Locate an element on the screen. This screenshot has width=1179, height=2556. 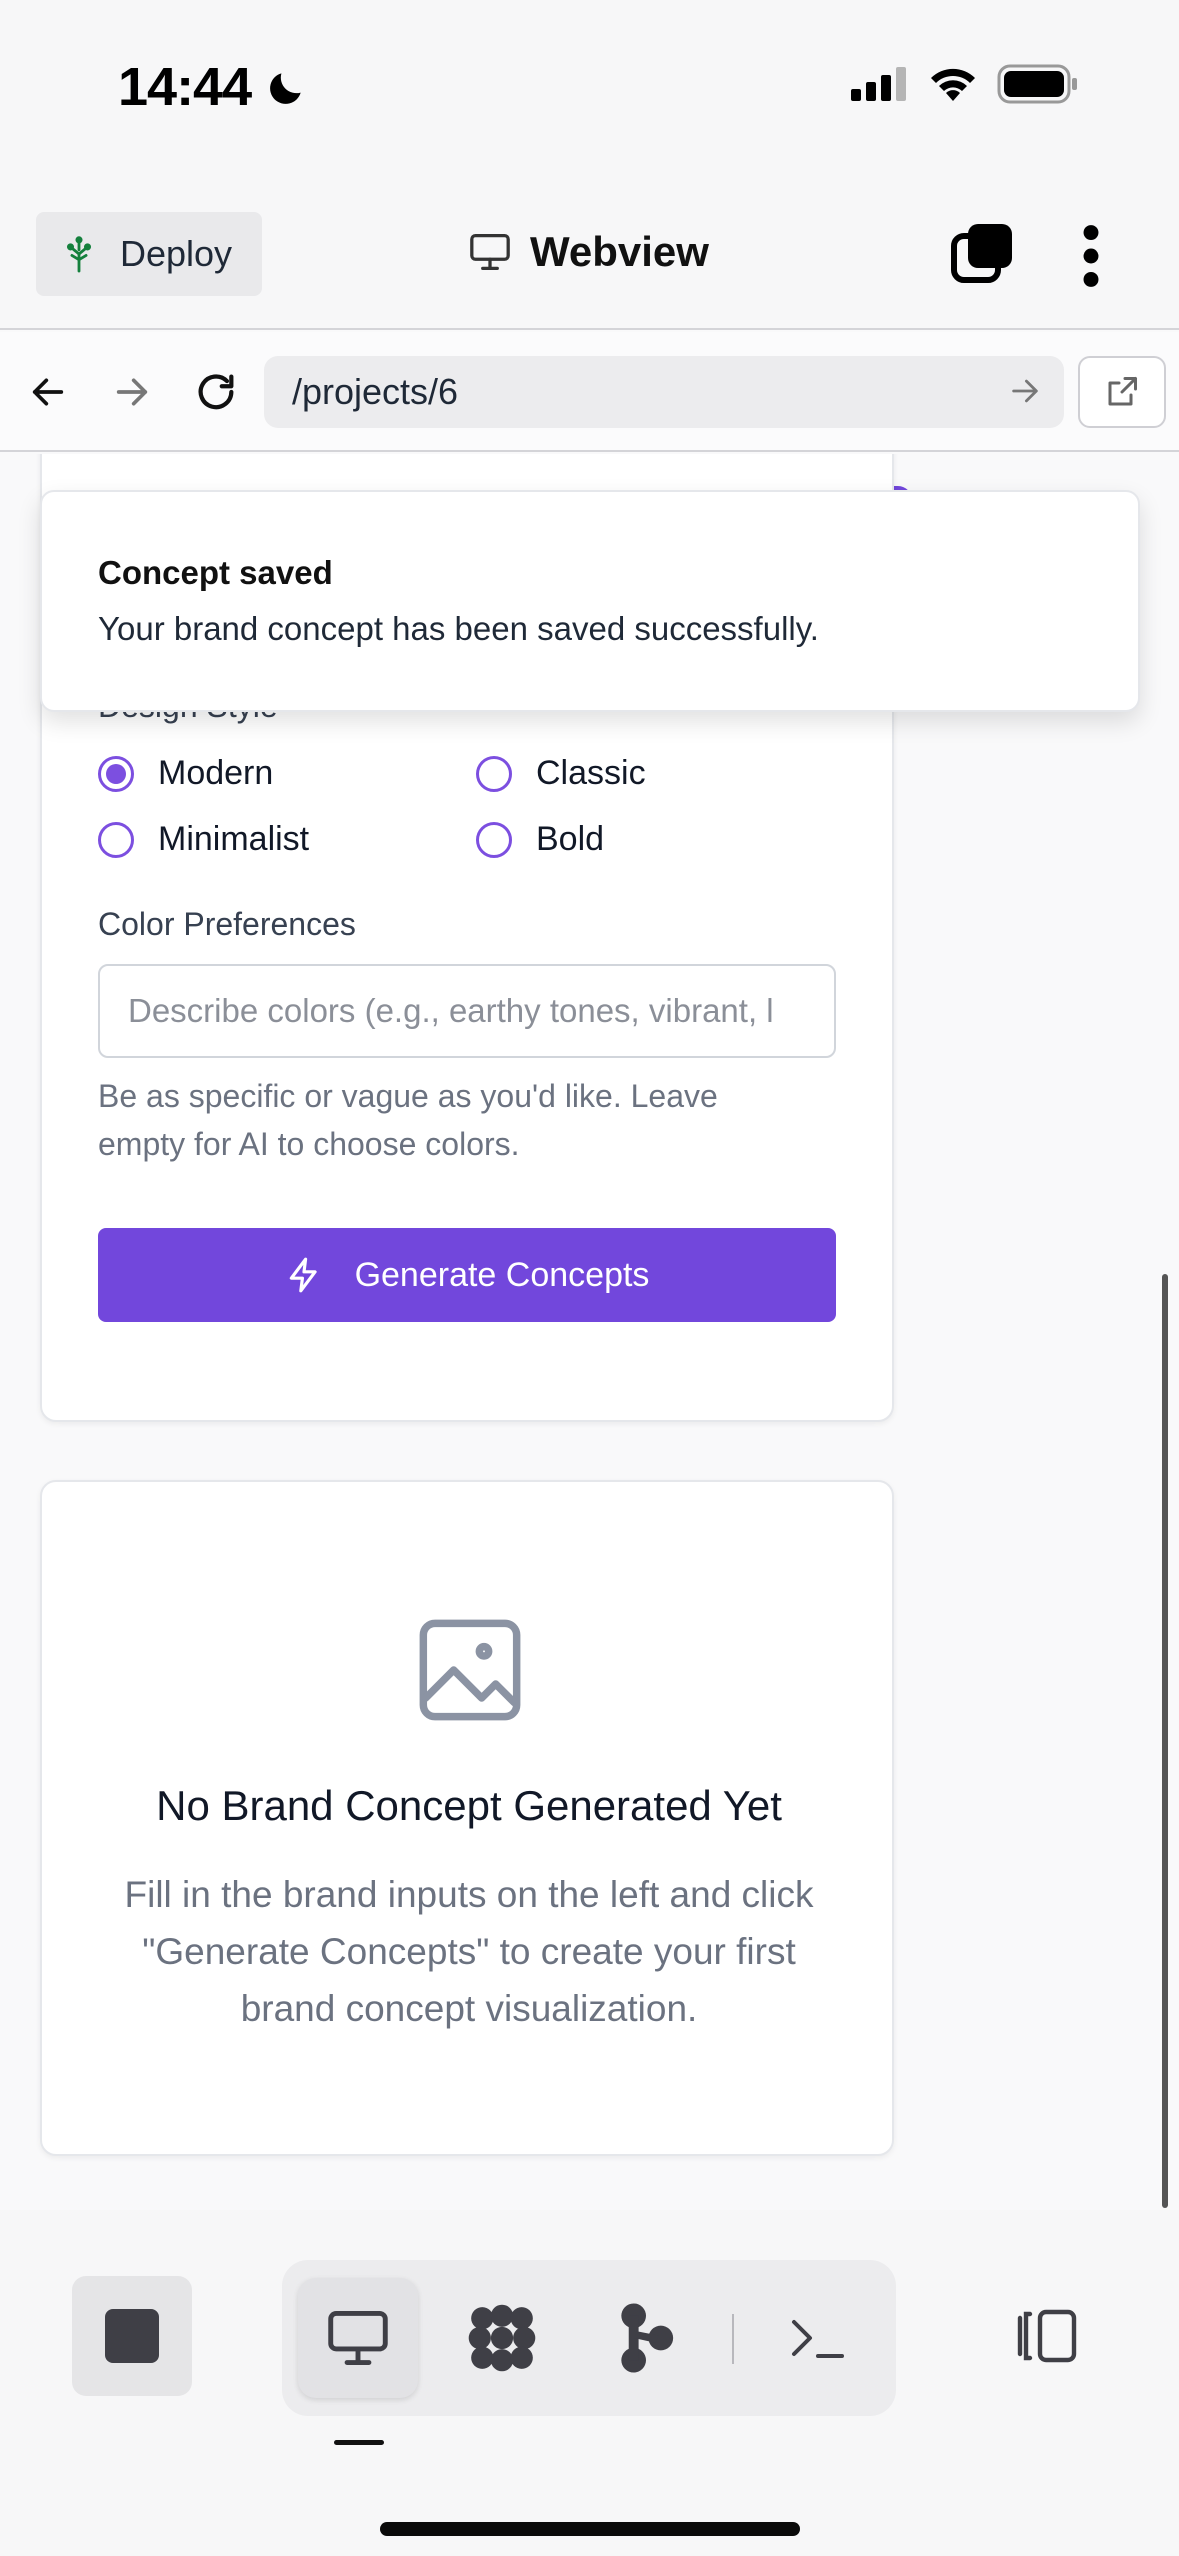
toast-title: Concept saved is located at coordinates (215, 572).